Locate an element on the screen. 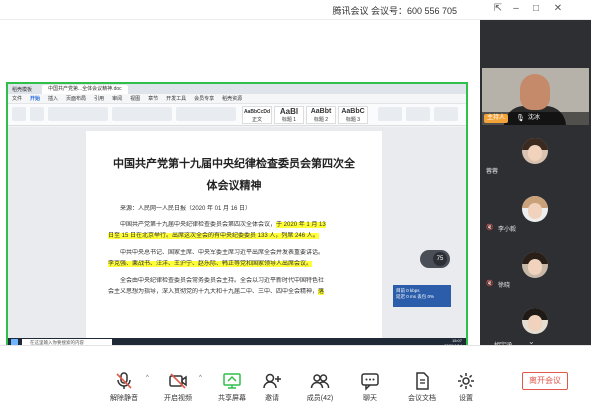  chat-button: 聊天 is located at coordinates (370, 387).